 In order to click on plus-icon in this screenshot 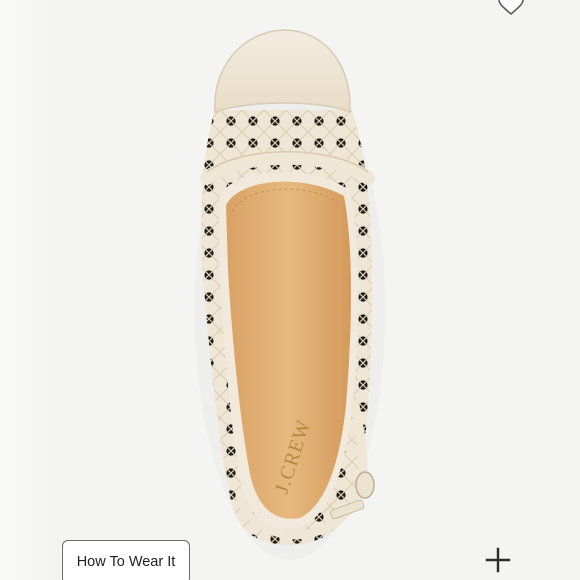, I will do `click(498, 560)`.